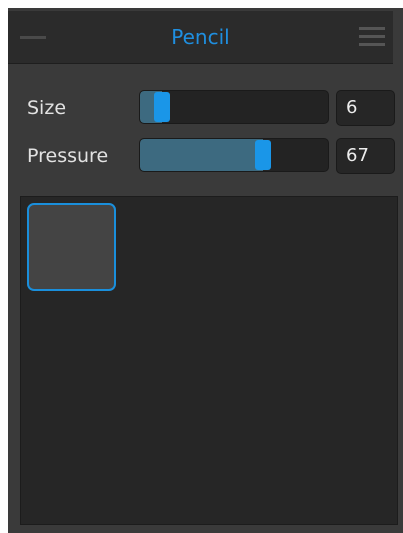 The height and width of the screenshot is (533, 403). I want to click on size-slider-thumb, so click(162, 107).